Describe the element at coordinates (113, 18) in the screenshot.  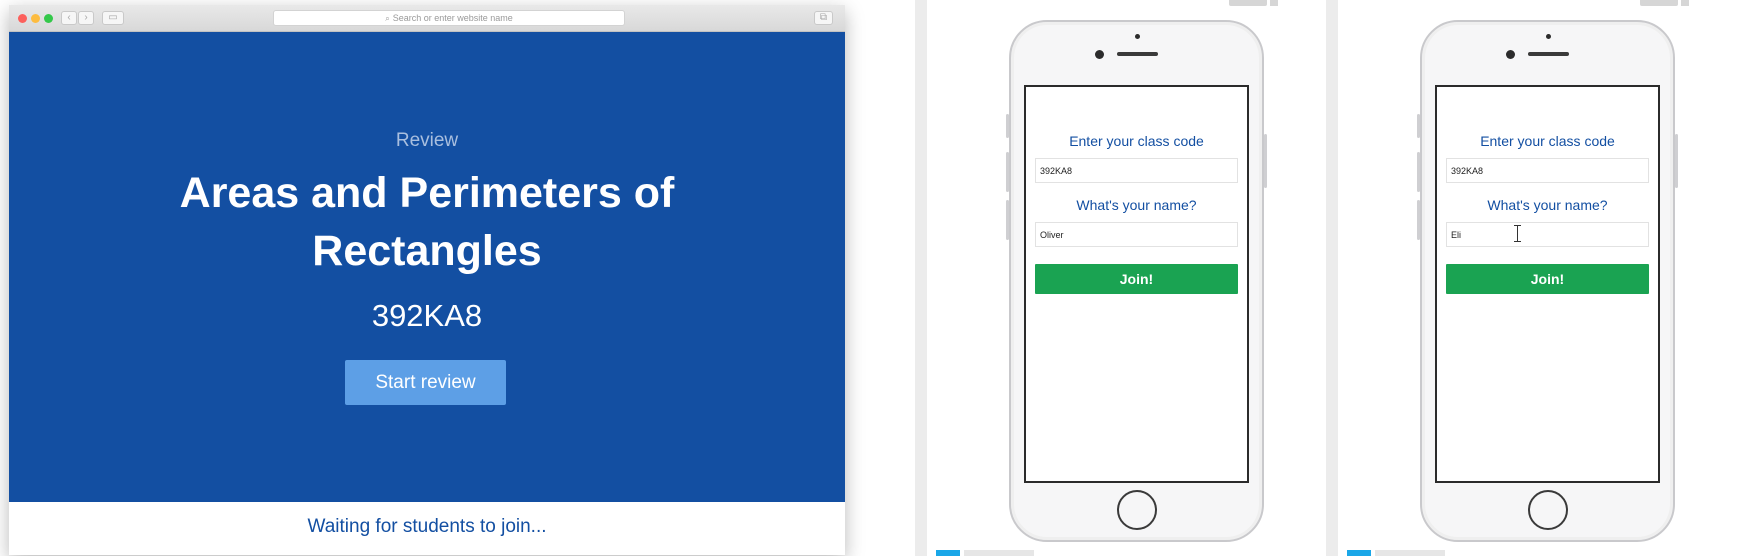
I see `sidebar-icon: ▭` at that location.